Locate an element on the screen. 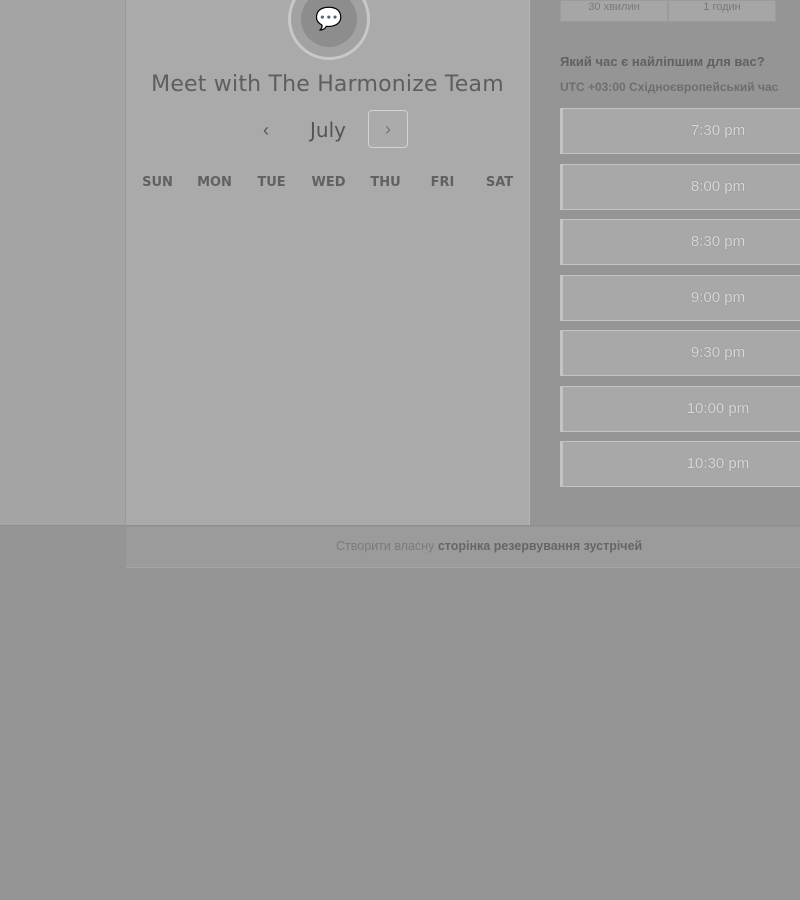  month-navigation: ‹ July › is located at coordinates (327, 130).